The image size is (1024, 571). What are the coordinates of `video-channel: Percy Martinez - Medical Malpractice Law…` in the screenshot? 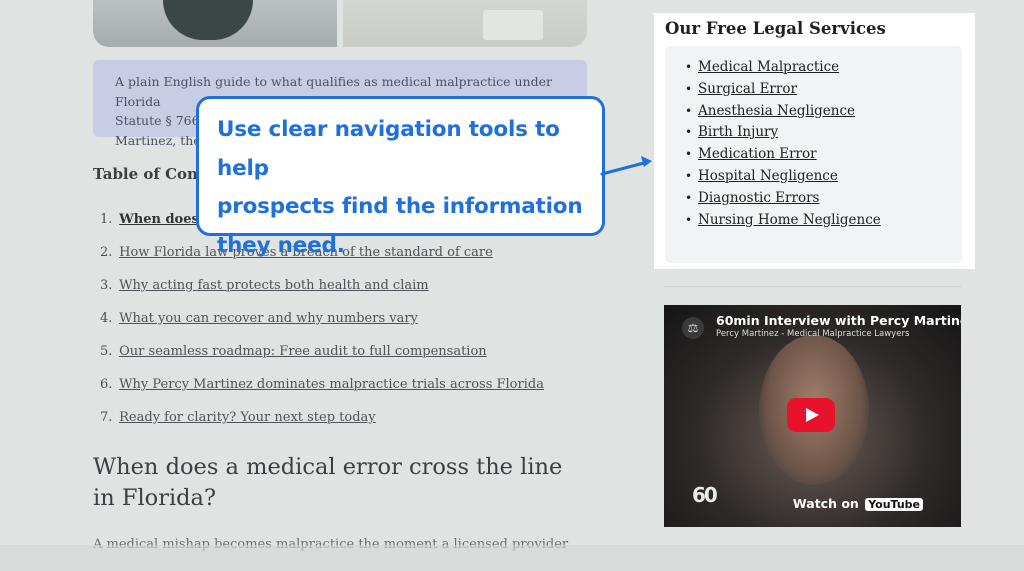 It's located at (813, 334).